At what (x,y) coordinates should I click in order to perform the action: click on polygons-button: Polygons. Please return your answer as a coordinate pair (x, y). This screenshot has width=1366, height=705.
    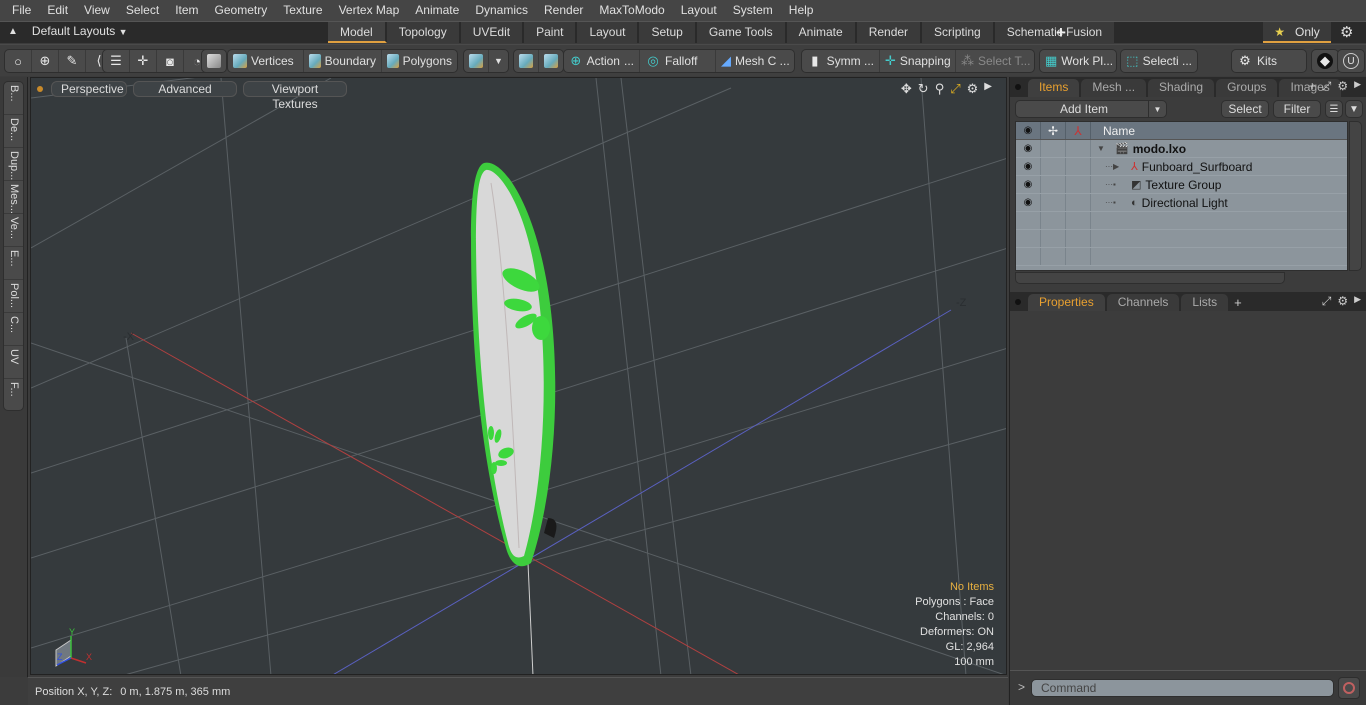
    Looking at the image, I should click on (419, 61).